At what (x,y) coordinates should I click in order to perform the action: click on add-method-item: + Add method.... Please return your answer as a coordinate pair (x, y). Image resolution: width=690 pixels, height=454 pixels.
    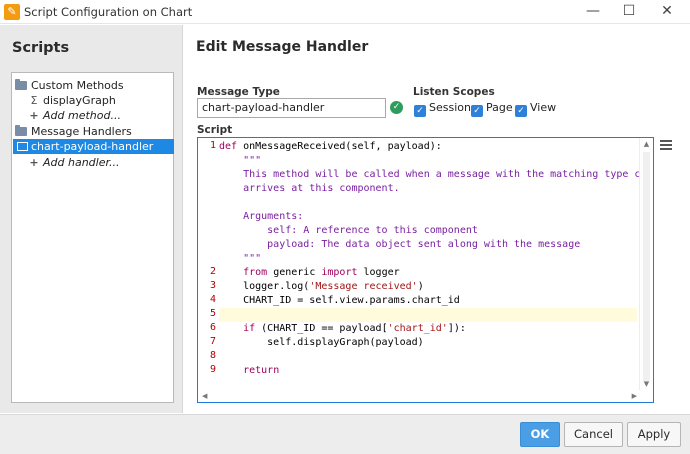
    Looking at the image, I should click on (74, 115).